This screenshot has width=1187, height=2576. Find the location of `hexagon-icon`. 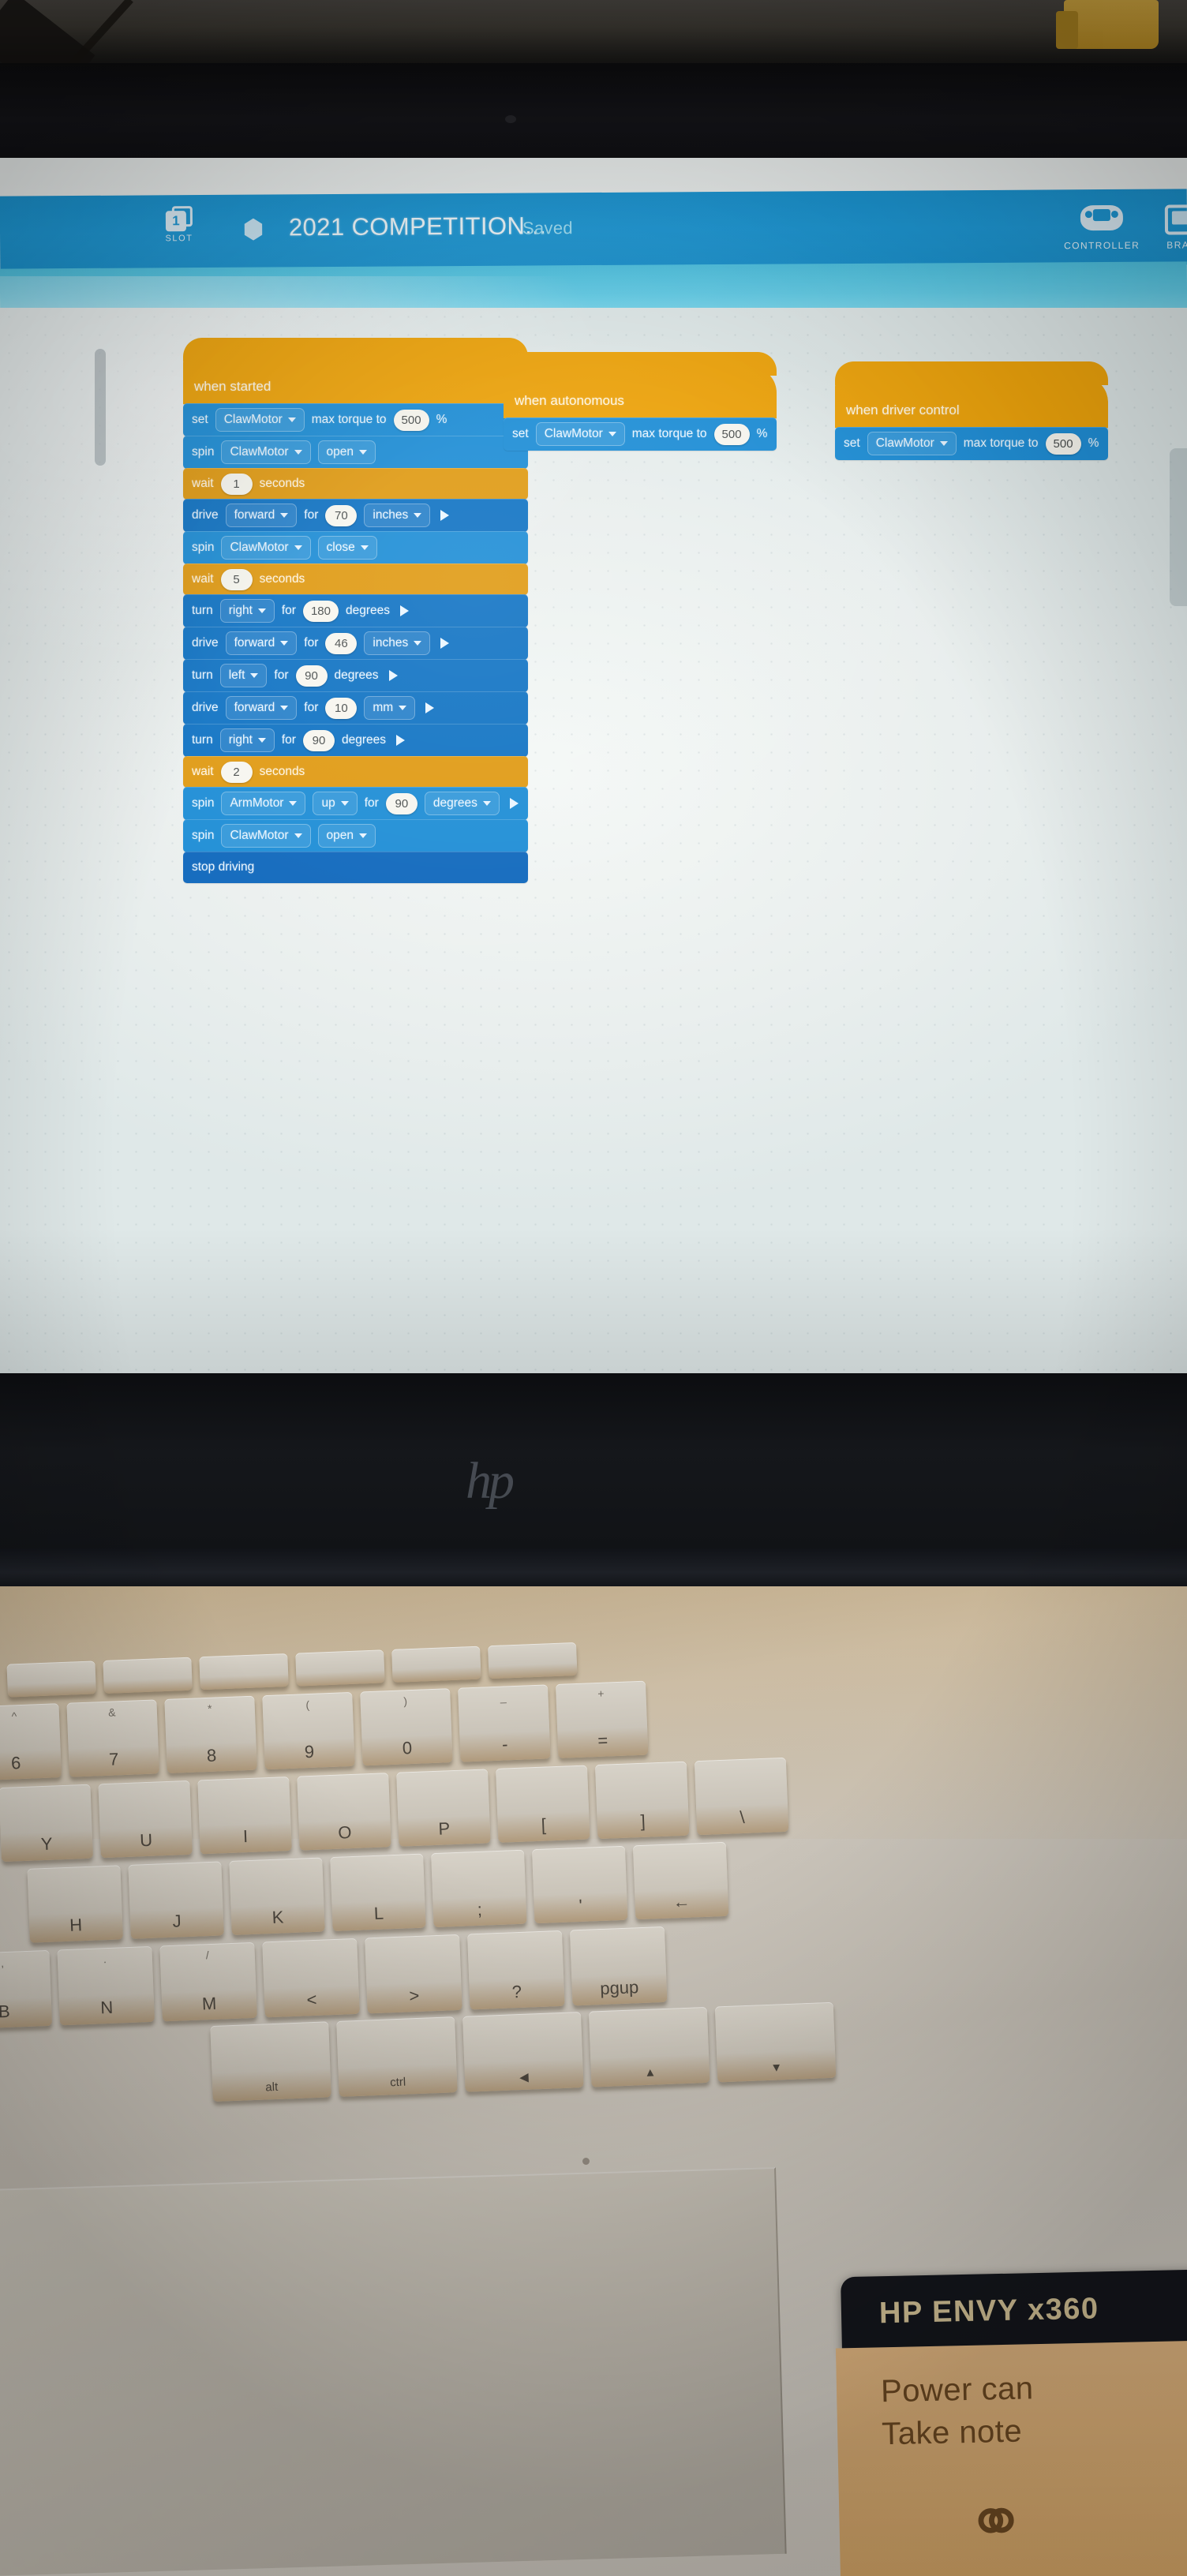

hexagon-icon is located at coordinates (253, 230).